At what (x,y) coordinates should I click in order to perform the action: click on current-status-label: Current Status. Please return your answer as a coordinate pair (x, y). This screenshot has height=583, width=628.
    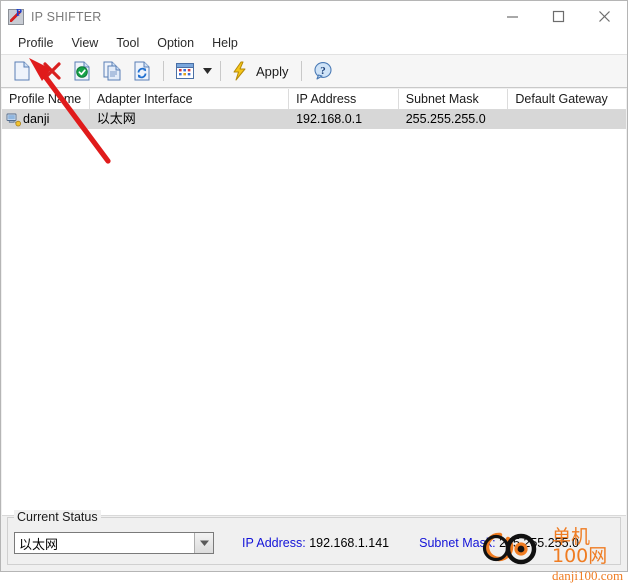
    Looking at the image, I should click on (57, 517).